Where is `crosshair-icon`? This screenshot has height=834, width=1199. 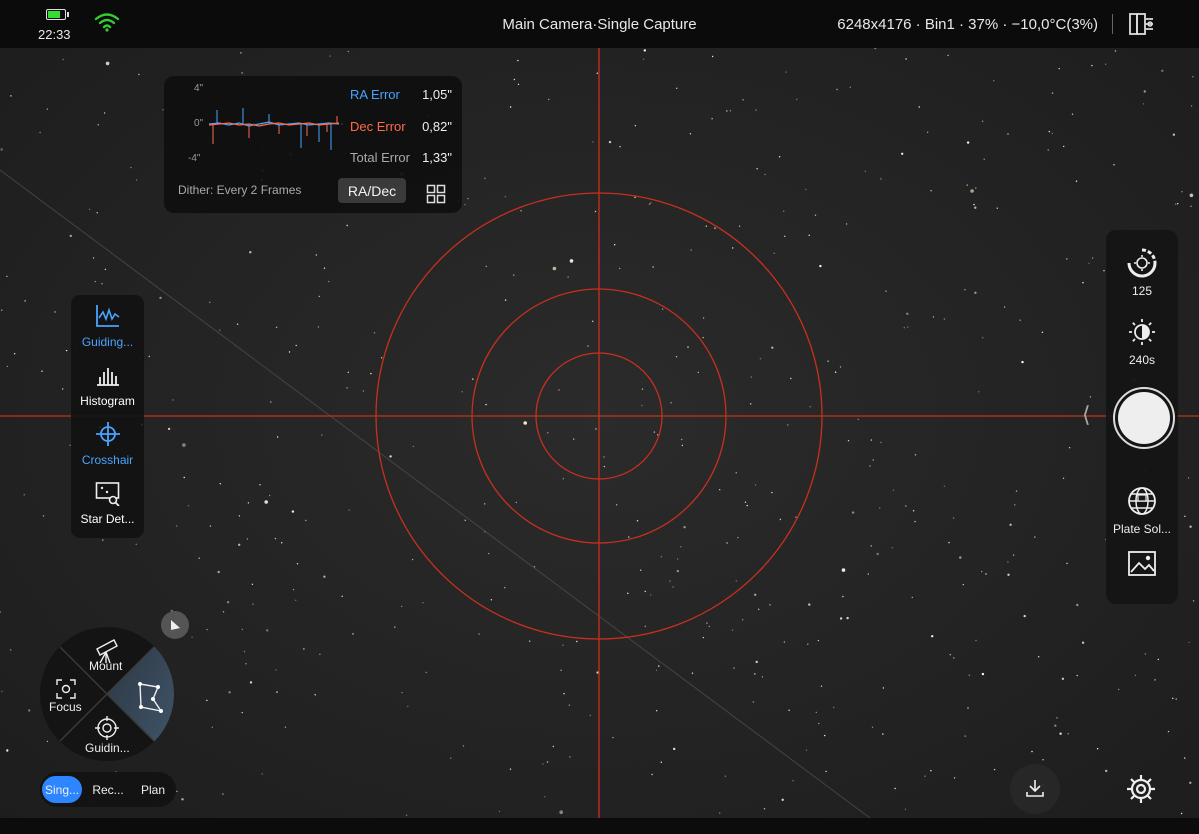 crosshair-icon is located at coordinates (108, 434).